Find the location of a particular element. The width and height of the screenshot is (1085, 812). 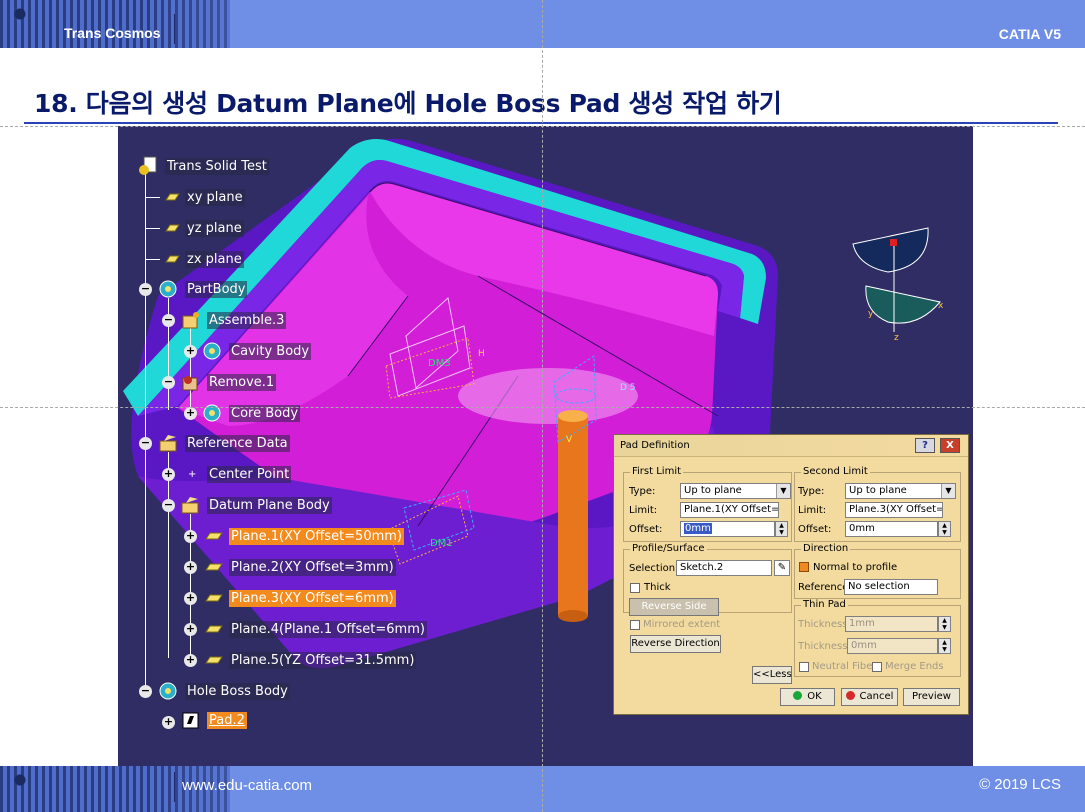

reverse-direction-button: Reverse Direction is located at coordinates (675, 644).